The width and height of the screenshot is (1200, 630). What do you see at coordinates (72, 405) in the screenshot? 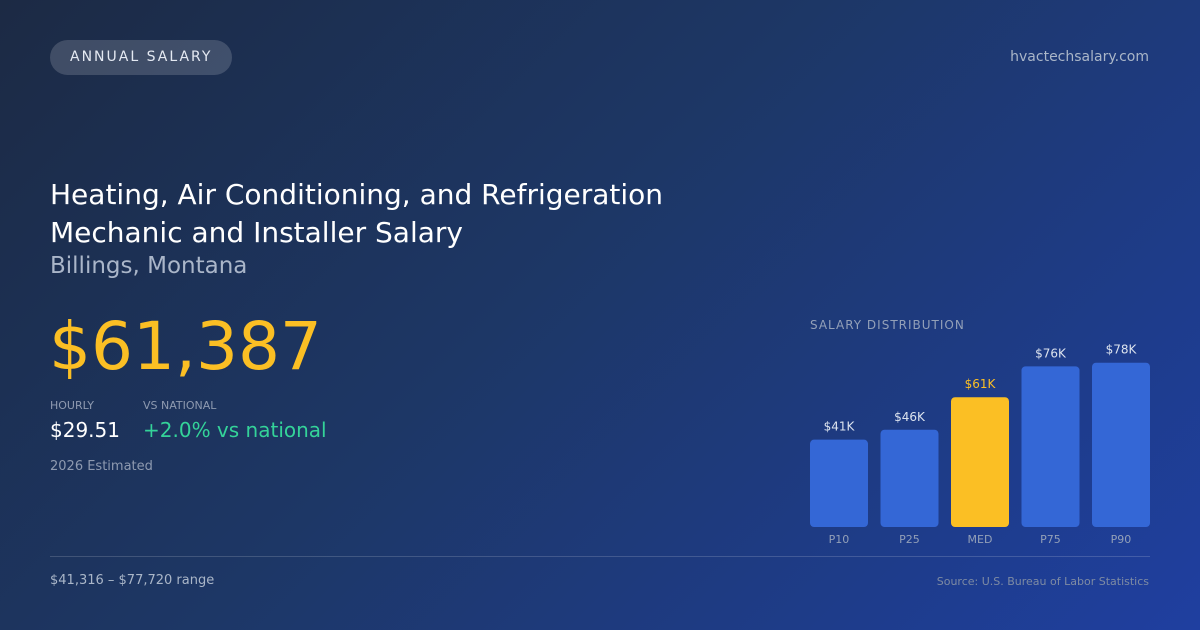
I see `hourly-label: HOURLY` at bounding box center [72, 405].